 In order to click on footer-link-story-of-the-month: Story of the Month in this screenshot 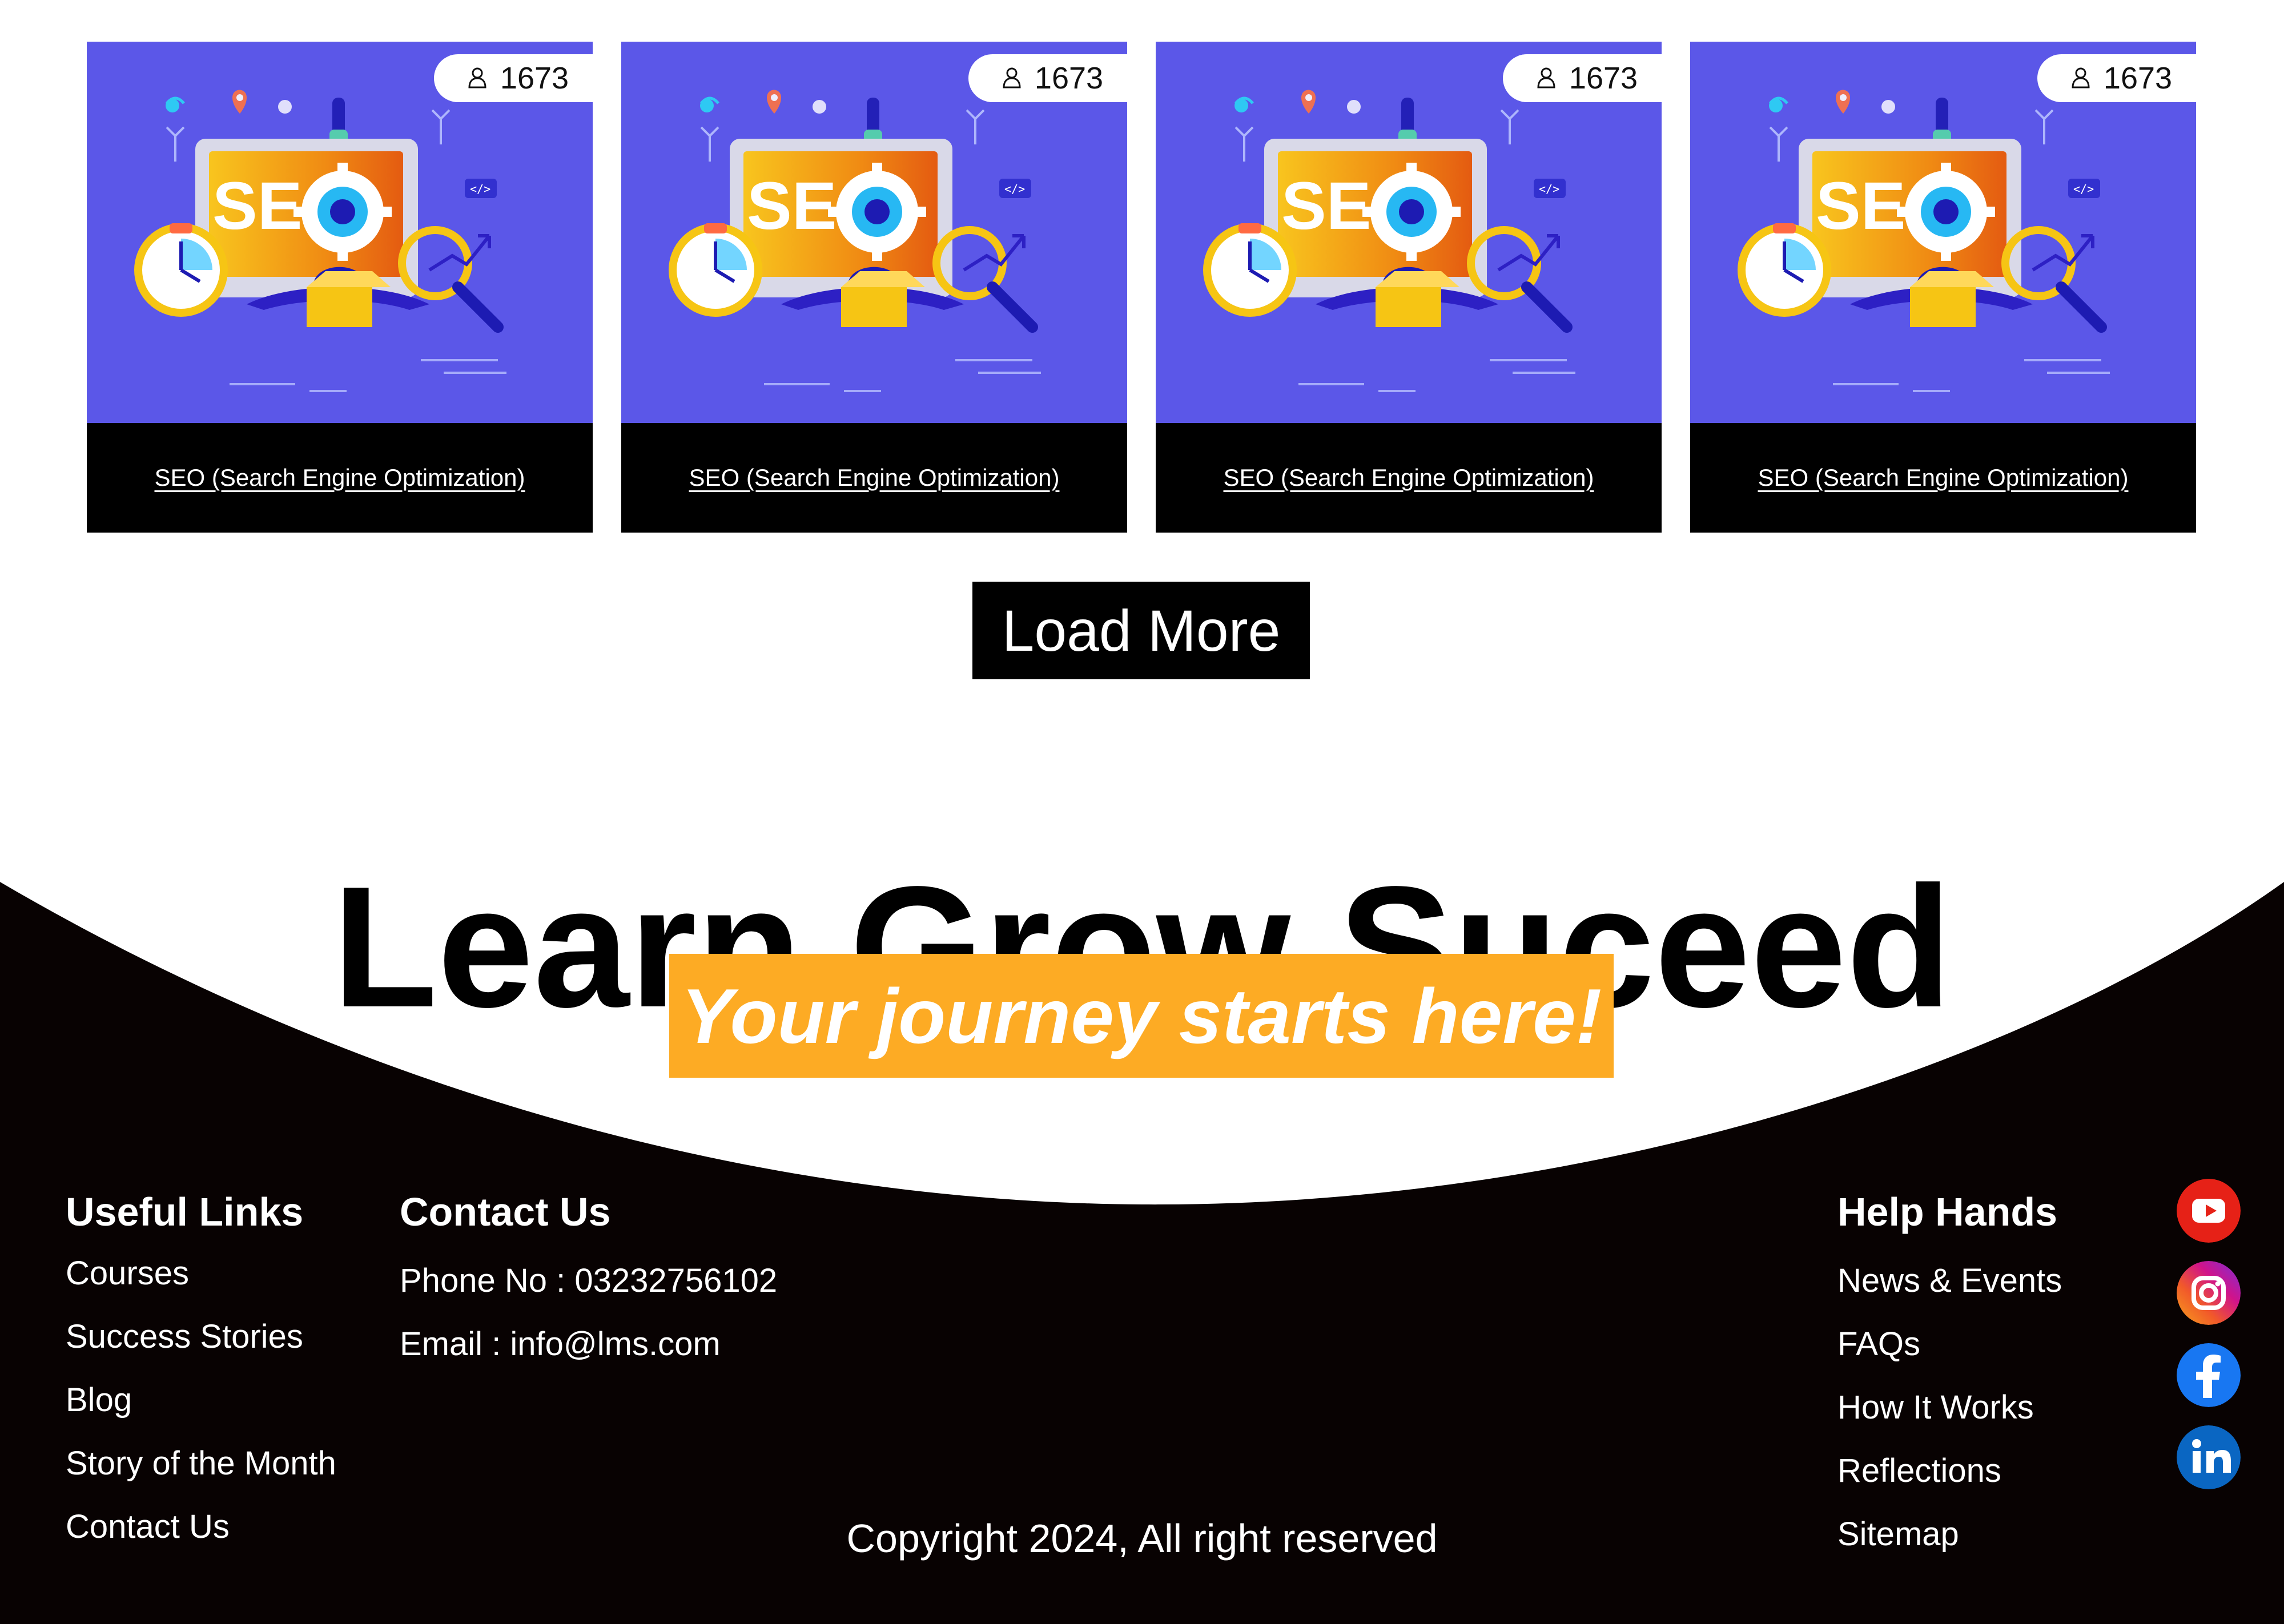, I will do `click(201, 1464)`.